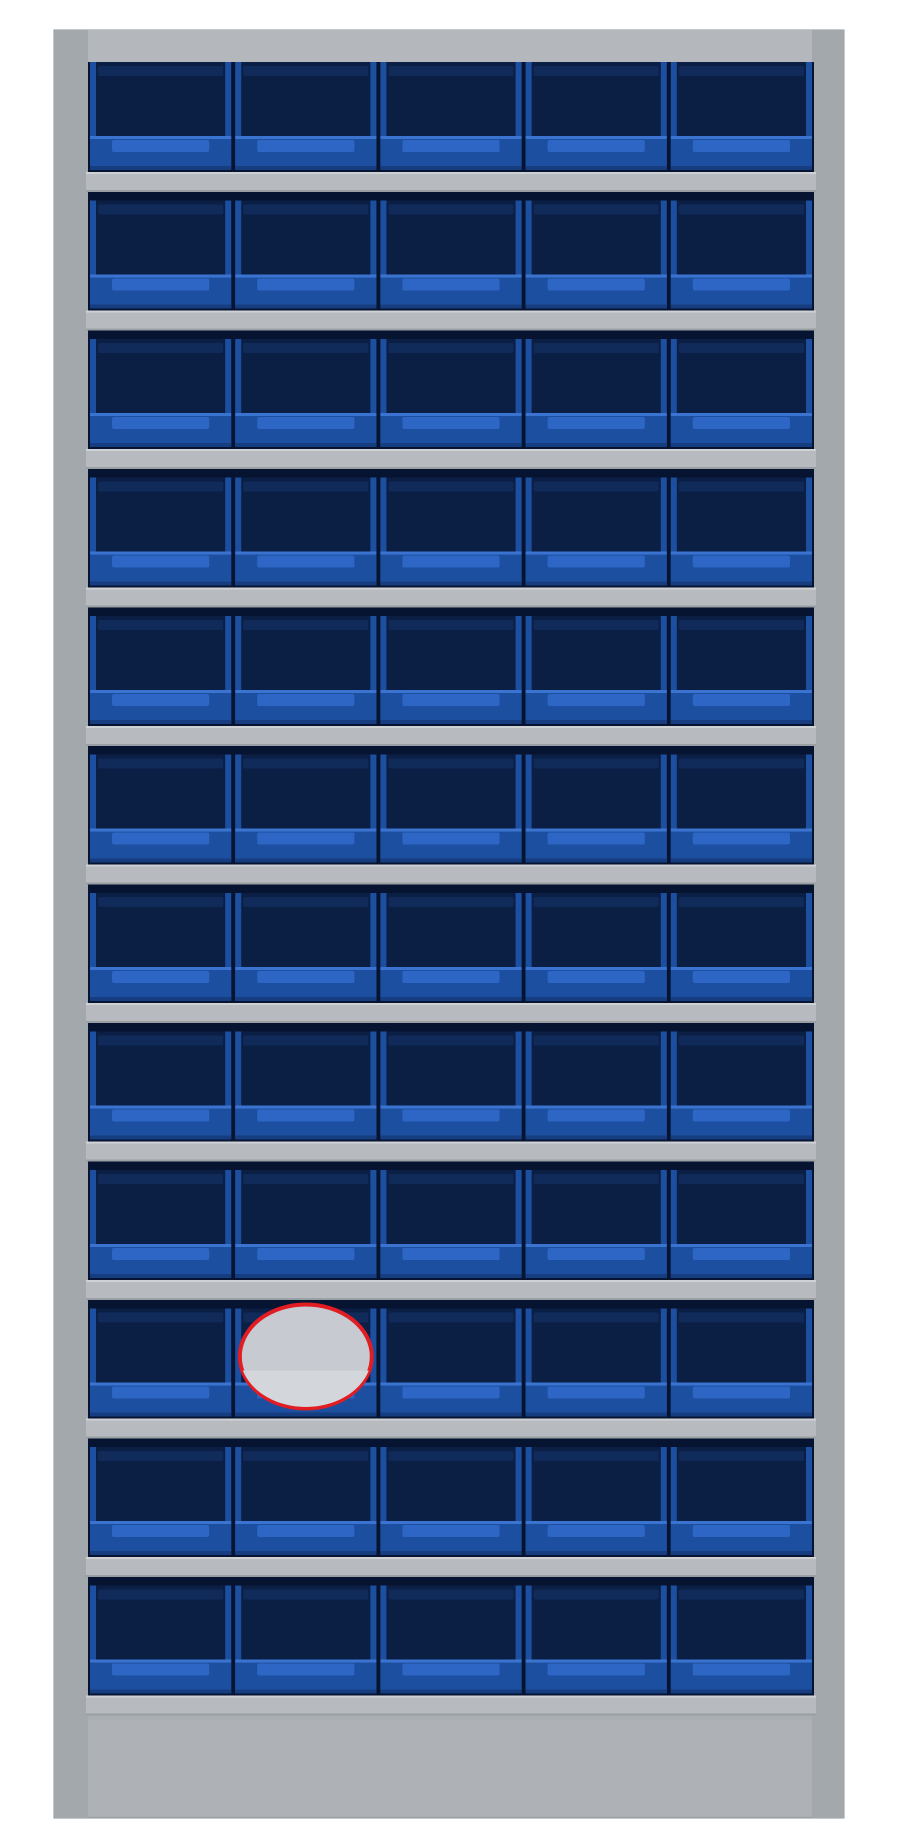  What do you see at coordinates (451, 450) in the screenshot?
I see `shelf-top-edge` at bounding box center [451, 450].